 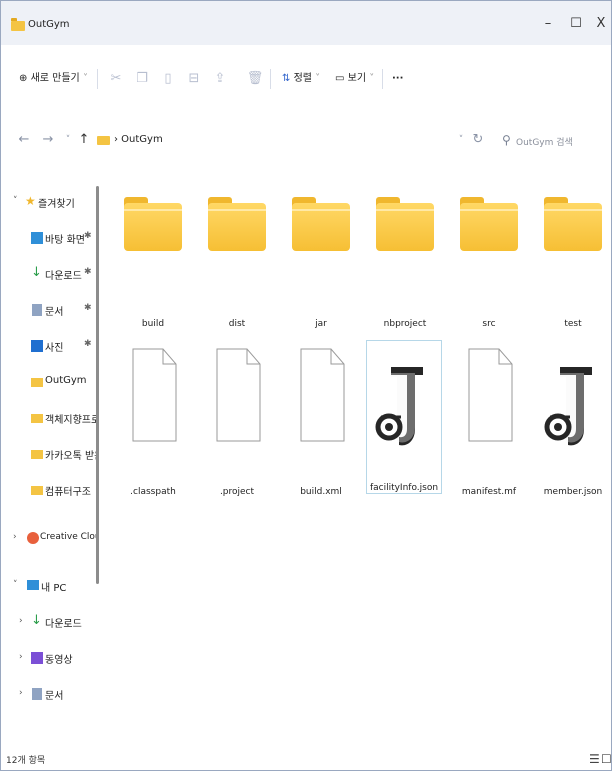 What do you see at coordinates (478, 140) in the screenshot?
I see `refresh-icon: ↻` at bounding box center [478, 140].